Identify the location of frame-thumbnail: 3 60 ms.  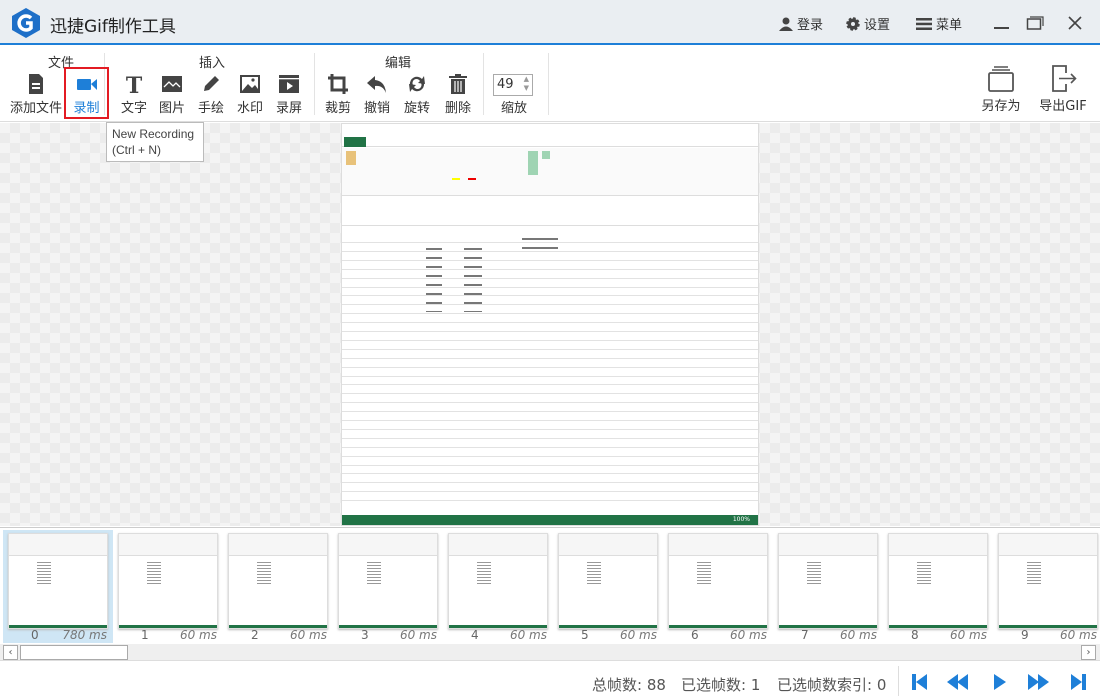
(388, 586).